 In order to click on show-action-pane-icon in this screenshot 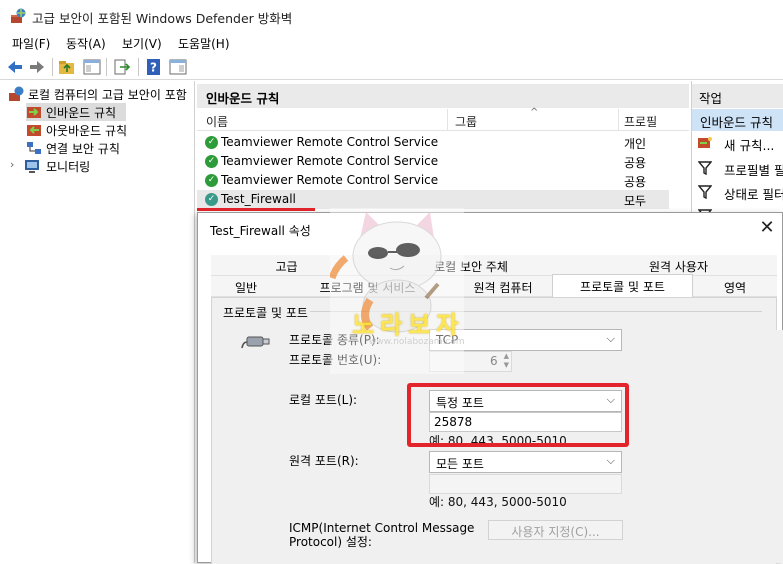, I will do `click(178, 67)`.